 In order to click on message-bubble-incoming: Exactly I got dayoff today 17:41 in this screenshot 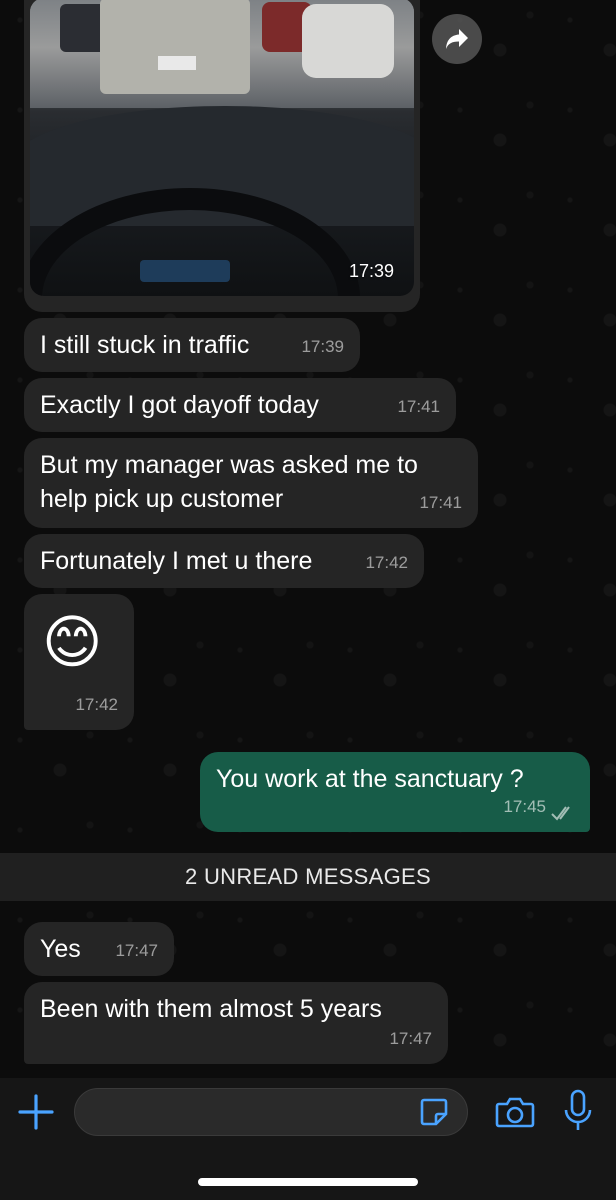, I will do `click(240, 405)`.